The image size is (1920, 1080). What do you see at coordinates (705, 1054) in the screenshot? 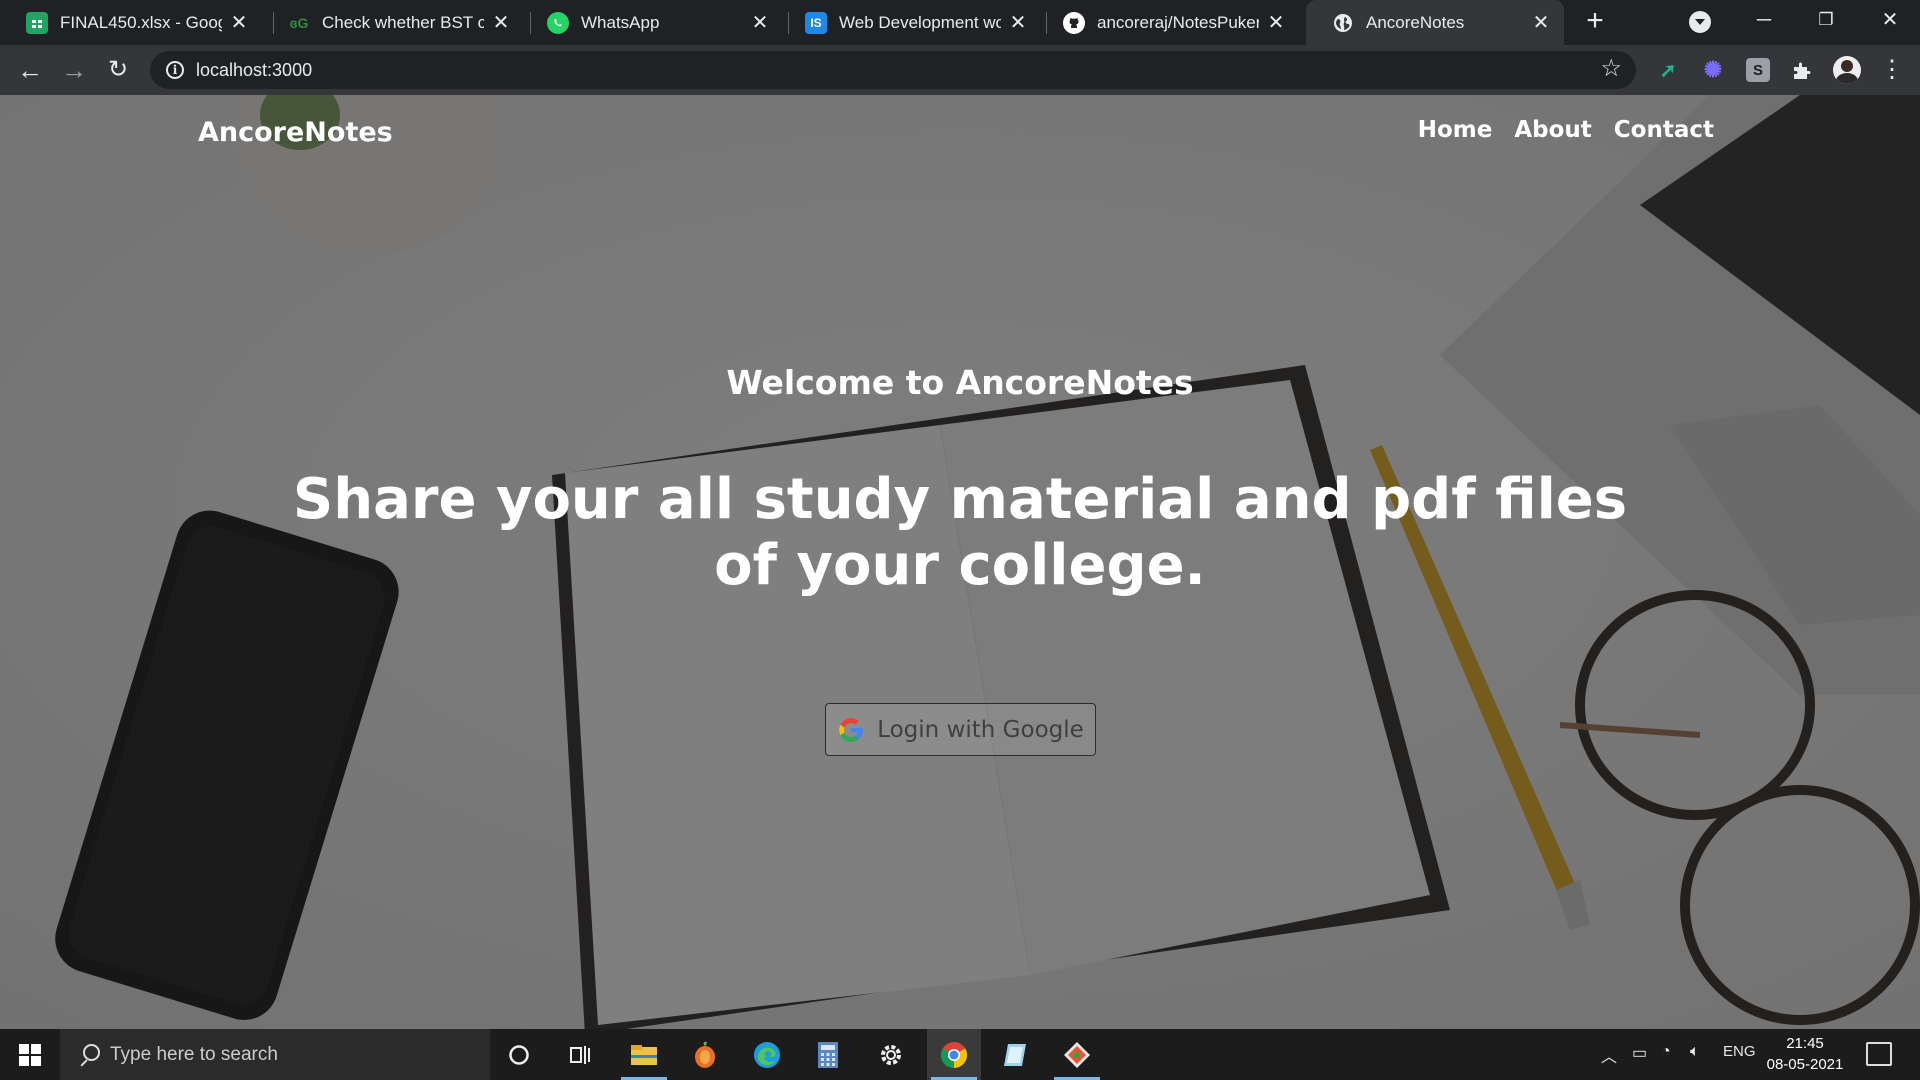
I see `fl-studio-icon` at bounding box center [705, 1054].